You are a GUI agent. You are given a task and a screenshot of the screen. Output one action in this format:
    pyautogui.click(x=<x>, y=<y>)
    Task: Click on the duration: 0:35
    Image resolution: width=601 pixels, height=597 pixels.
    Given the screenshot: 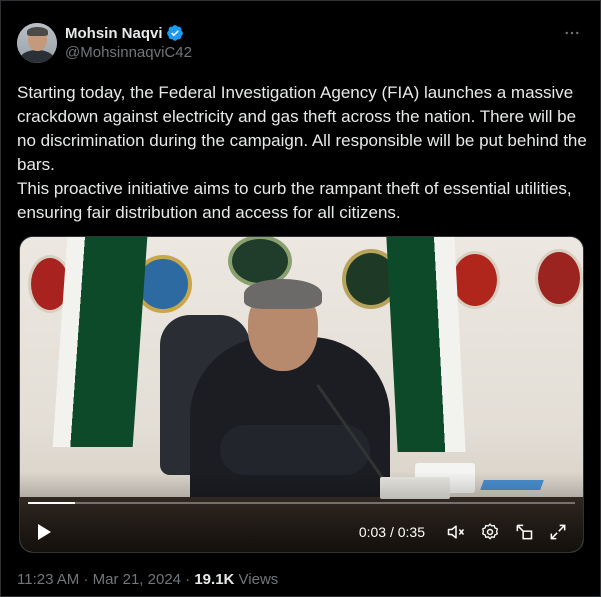 What is the action you would take?
    pyautogui.click(x=411, y=532)
    